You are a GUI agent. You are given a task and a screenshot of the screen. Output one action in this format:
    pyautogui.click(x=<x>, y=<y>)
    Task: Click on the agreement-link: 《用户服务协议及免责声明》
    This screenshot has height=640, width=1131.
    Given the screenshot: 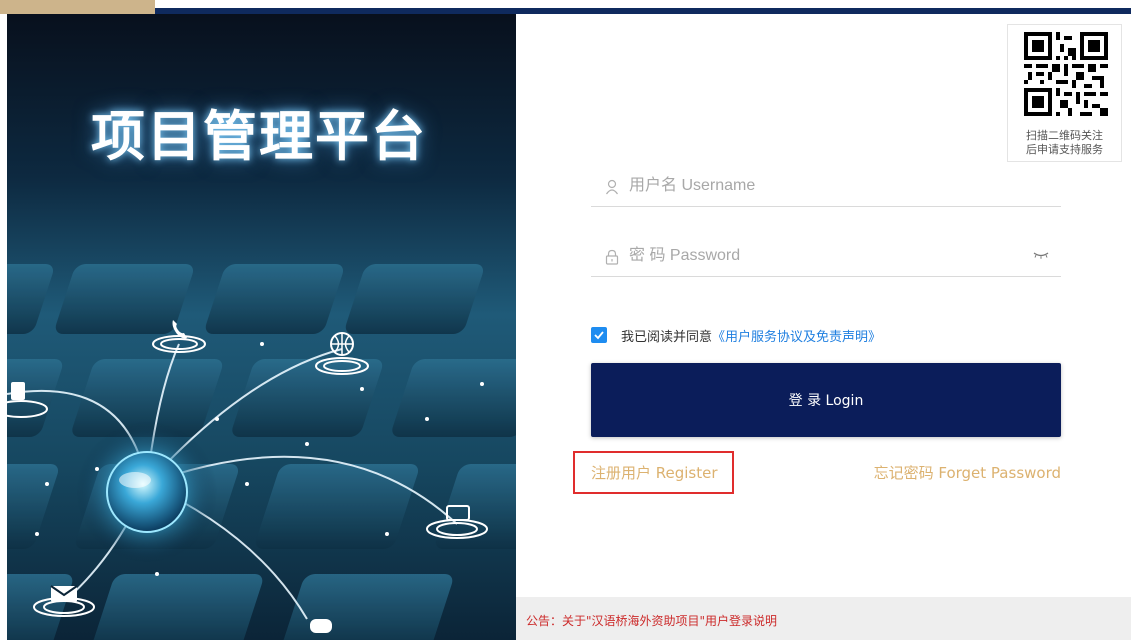 What is the action you would take?
    pyautogui.click(x=796, y=335)
    